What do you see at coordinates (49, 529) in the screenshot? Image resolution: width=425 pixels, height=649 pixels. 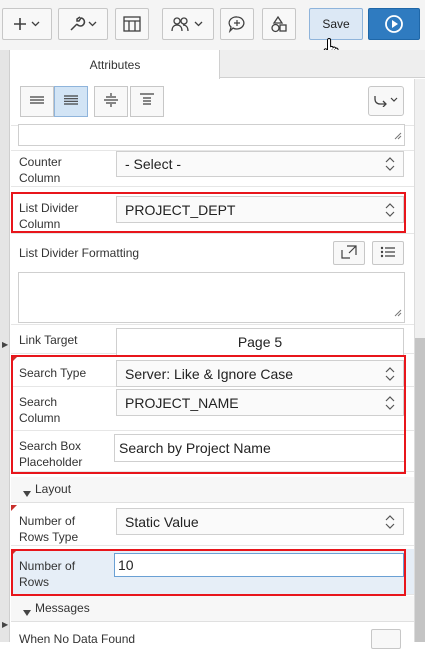 I see `number-of-rows-type-label: Number of Rows Type` at bounding box center [49, 529].